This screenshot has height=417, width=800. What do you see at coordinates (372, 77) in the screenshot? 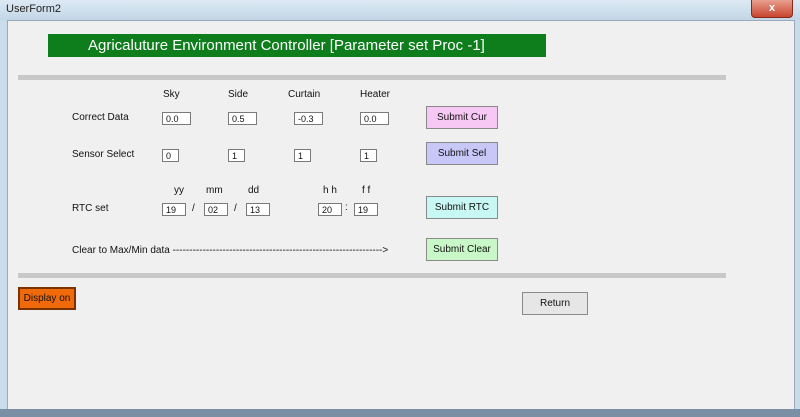
I see `top-divider` at bounding box center [372, 77].